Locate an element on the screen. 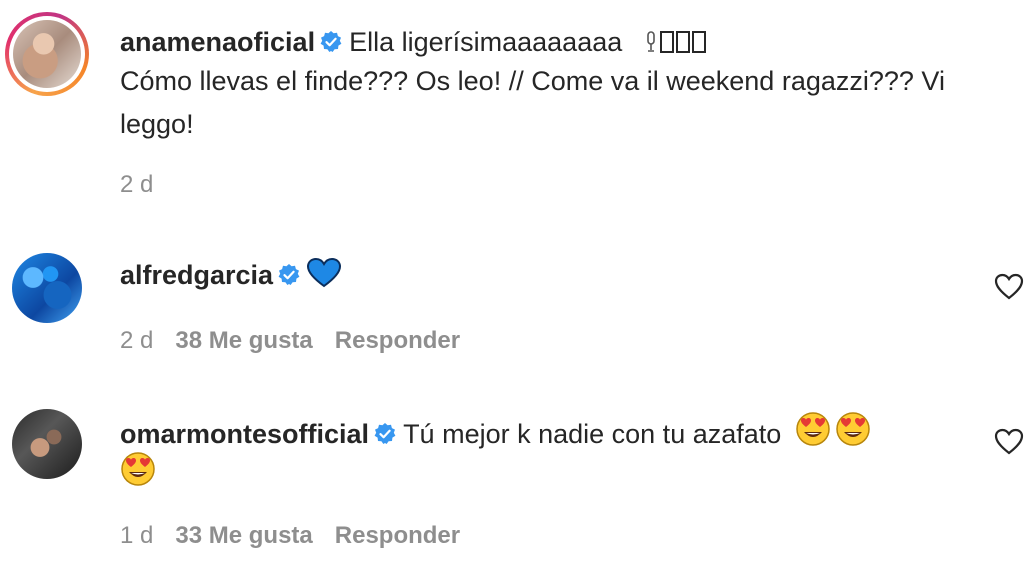 Image resolution: width=1024 pixels, height=576 pixels. username-link: anamenaoficial is located at coordinates (217, 42).